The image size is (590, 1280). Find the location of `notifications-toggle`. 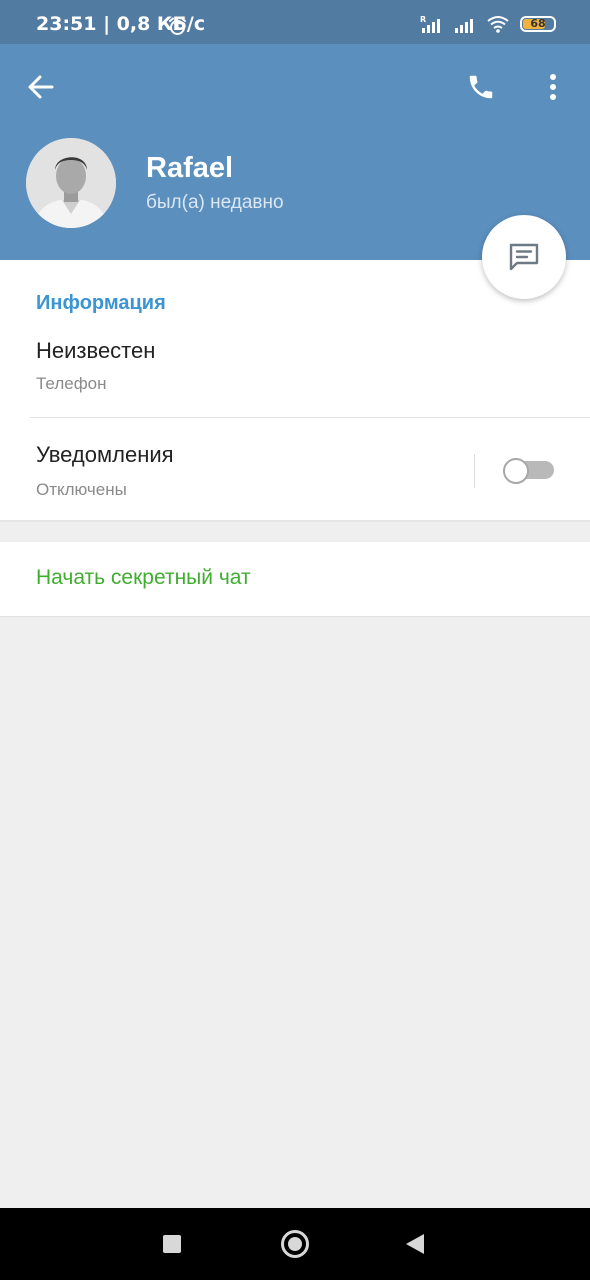

notifications-toggle is located at coordinates (528, 471).